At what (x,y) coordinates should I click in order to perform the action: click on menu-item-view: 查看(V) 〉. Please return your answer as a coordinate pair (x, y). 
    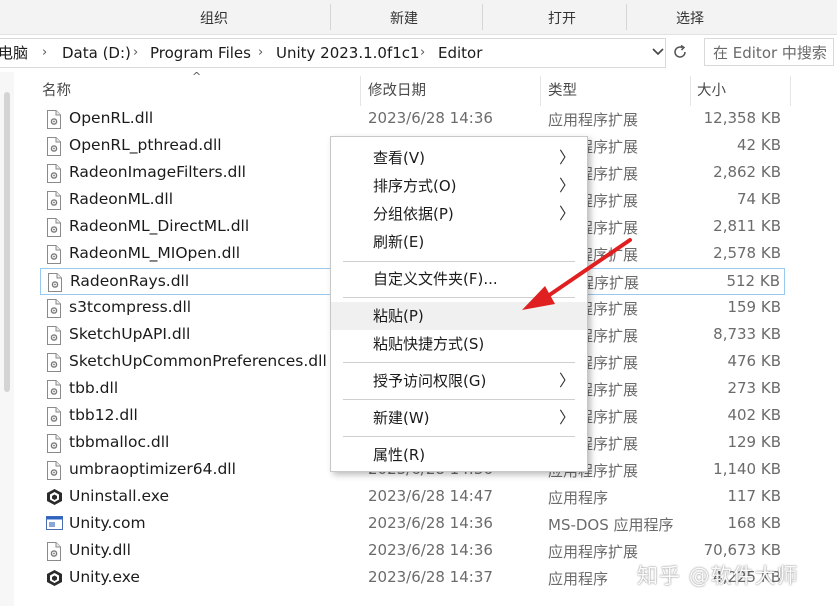
    Looking at the image, I should click on (459, 158).